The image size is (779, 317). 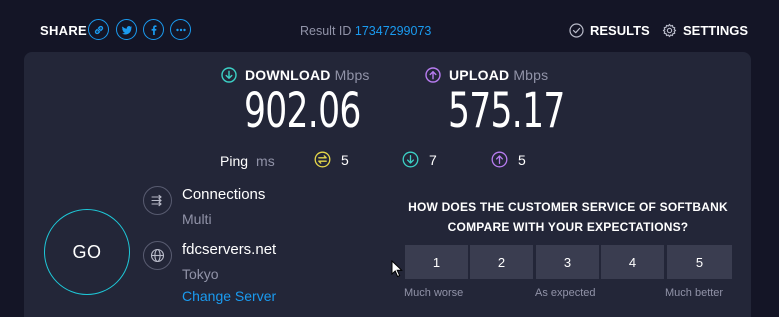 What do you see at coordinates (229, 75) in the screenshot?
I see `download-arrow-icon` at bounding box center [229, 75].